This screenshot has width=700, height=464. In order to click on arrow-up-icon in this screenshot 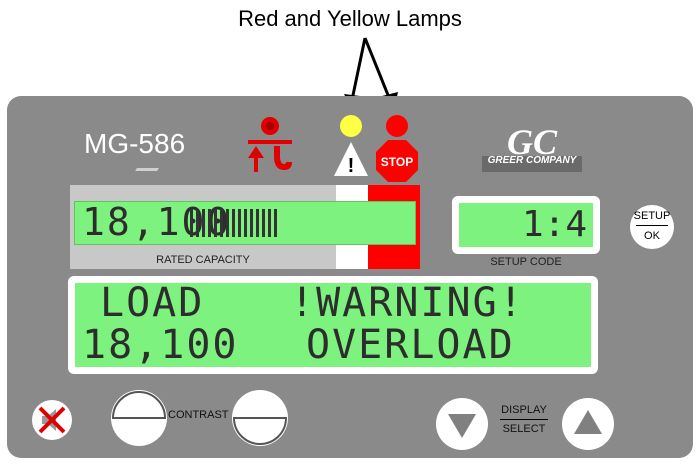, I will do `click(588, 422)`.